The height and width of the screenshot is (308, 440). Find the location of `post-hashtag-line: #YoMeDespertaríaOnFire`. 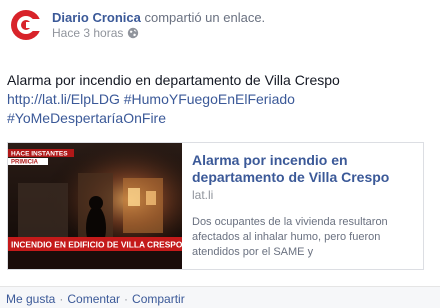

post-hashtag-line: #YoMeDespertaríaOnFire is located at coordinates (221, 118).